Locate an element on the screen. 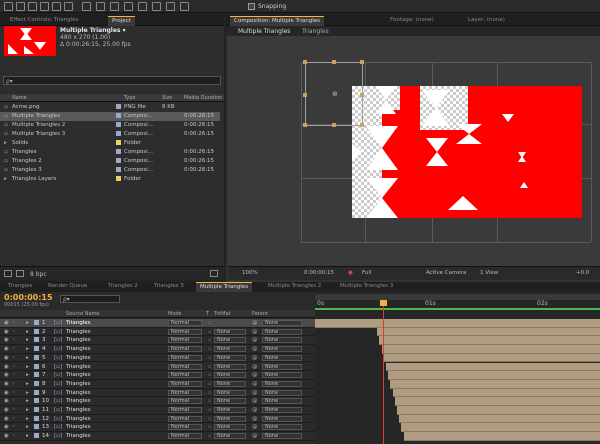 The height and width of the screenshot is (444, 600). new-folder-icon is located at coordinates (20, 273).